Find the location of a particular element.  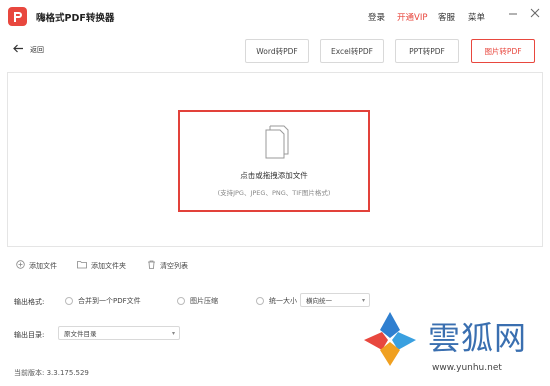

add-folder-button: 添加文件夹 is located at coordinates (101, 266).